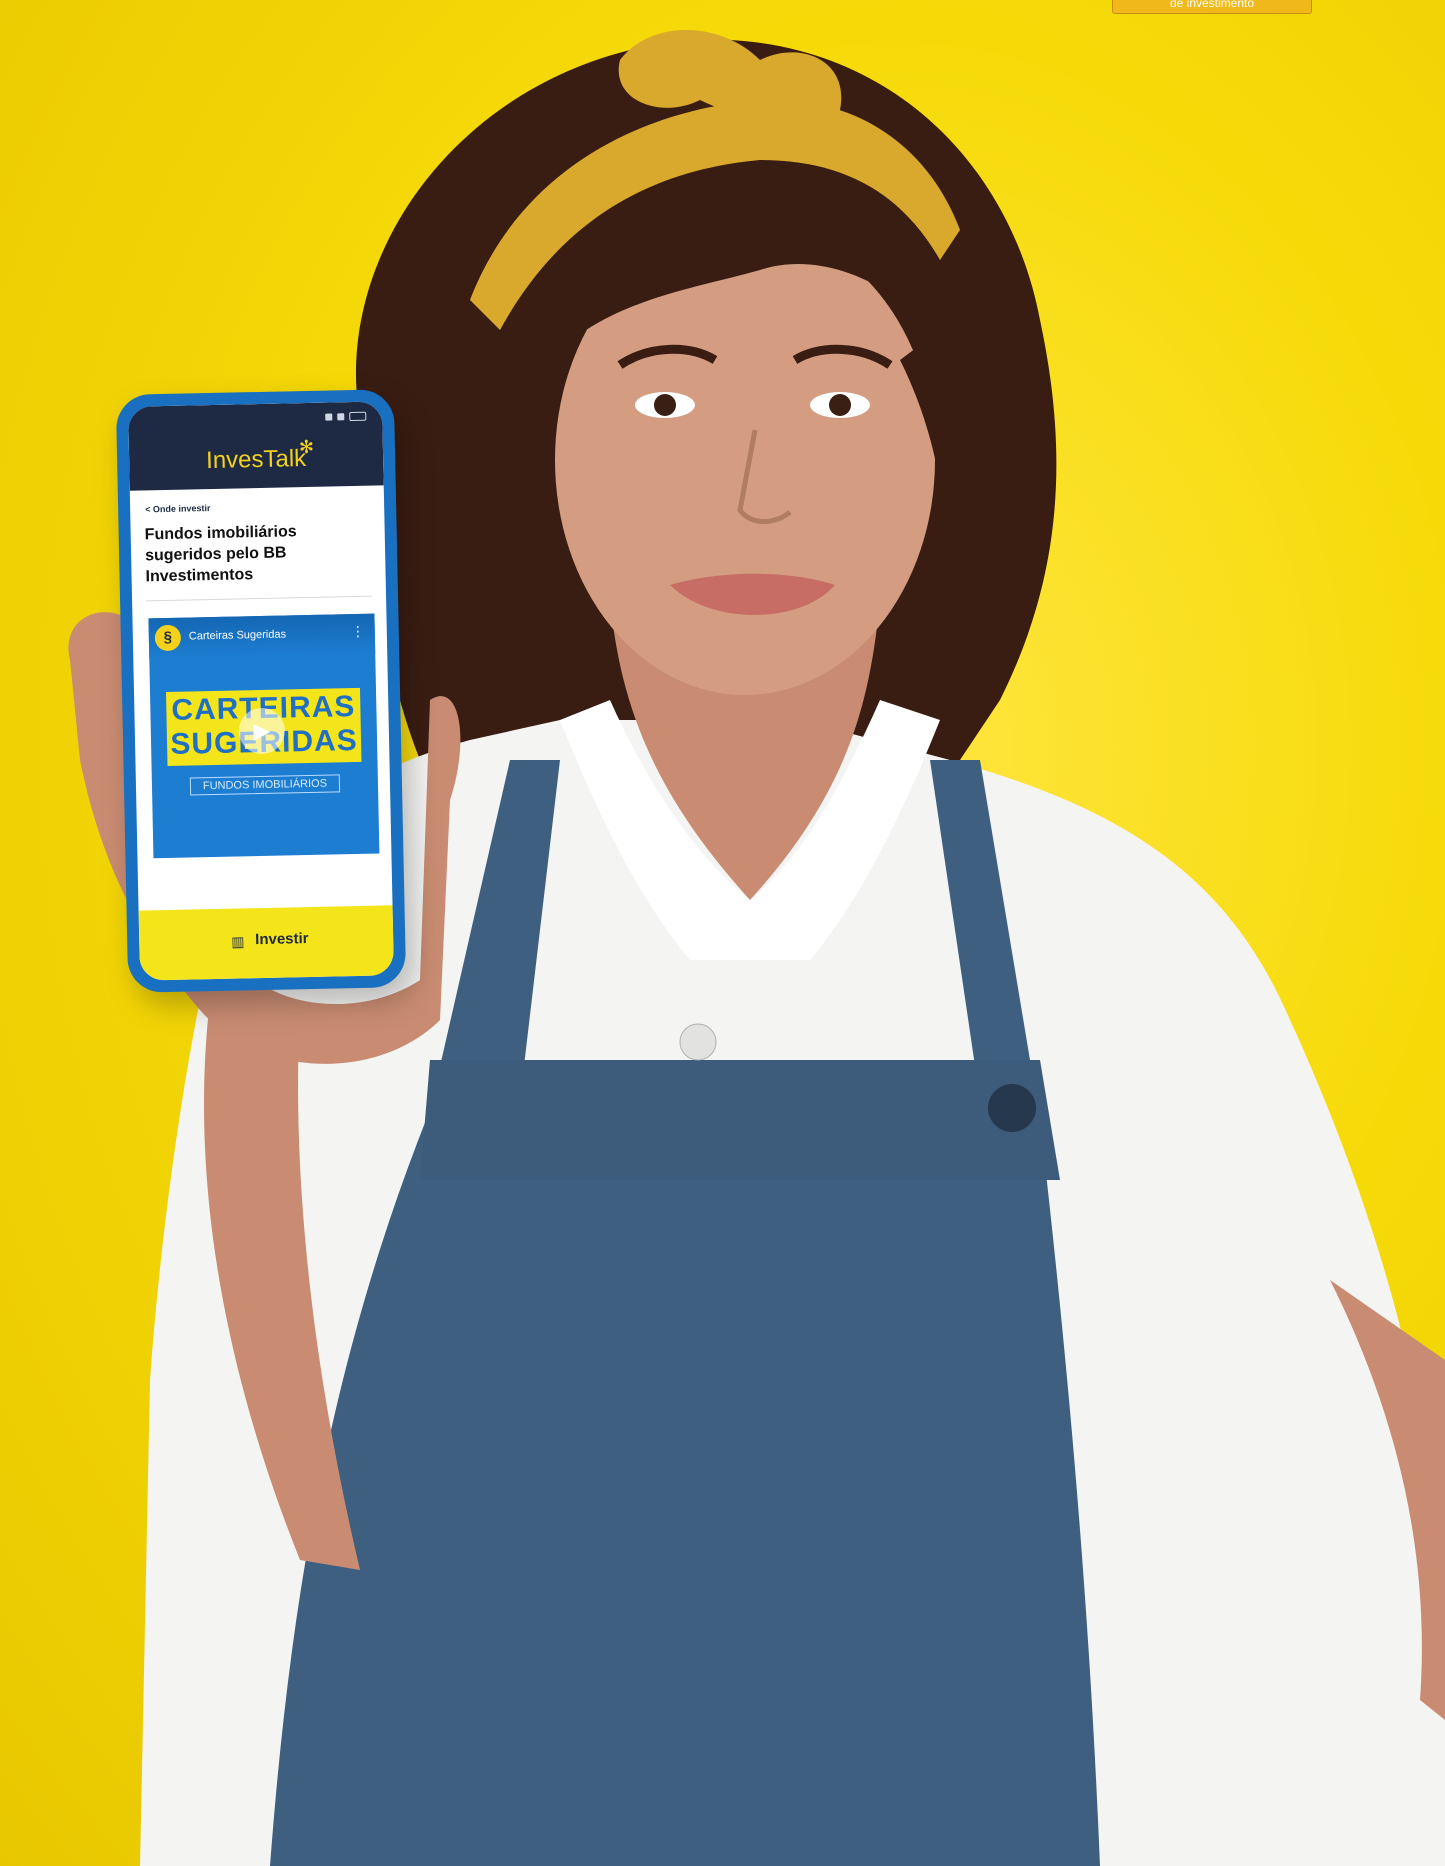 Image resolution: width=1445 pixels, height=1866 pixels. What do you see at coordinates (1012, 1108) in the screenshot?
I see `apron-button` at bounding box center [1012, 1108].